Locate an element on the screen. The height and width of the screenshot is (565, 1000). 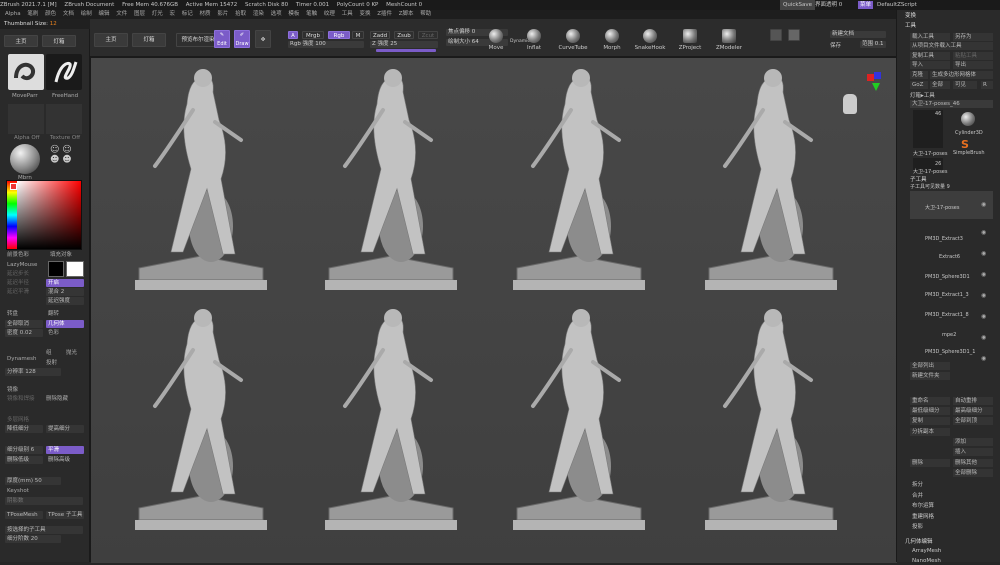
home-button-left: 主页 is located at coordinates (21, 41).